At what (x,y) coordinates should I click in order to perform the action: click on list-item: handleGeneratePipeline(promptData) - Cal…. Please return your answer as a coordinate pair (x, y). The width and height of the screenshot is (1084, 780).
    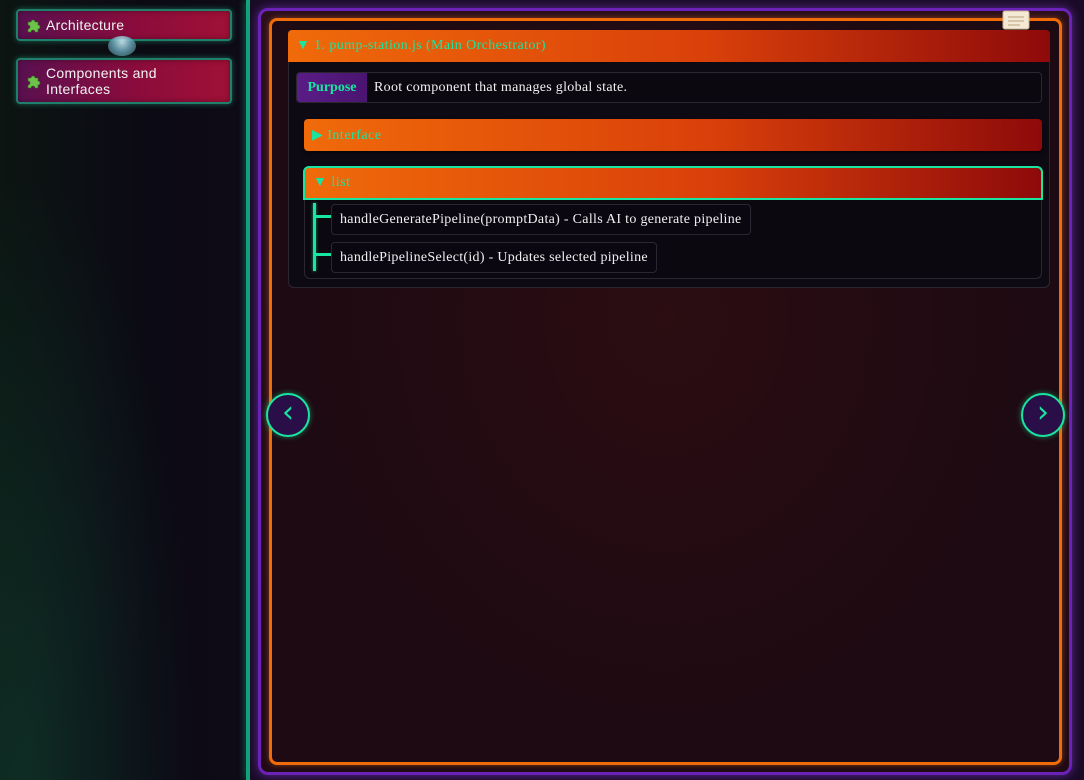
    Looking at the image, I should click on (541, 219).